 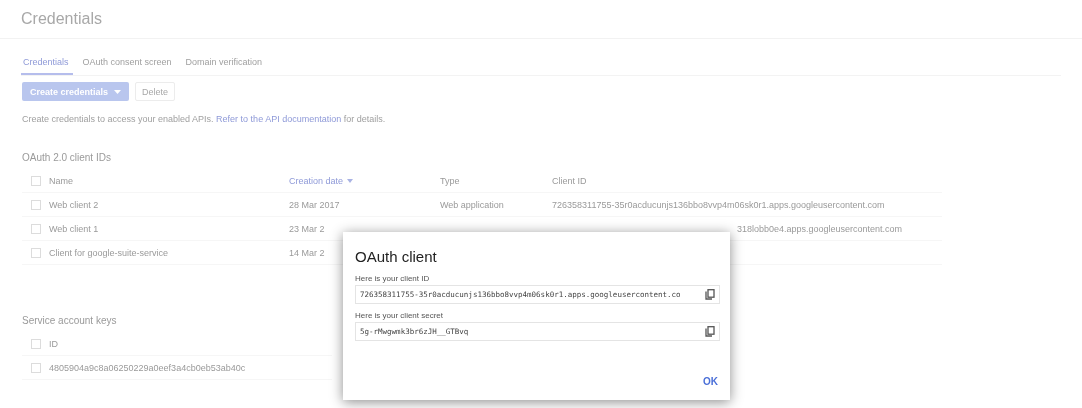 I want to click on field-label: Here is your client ID, so click(x=392, y=278).